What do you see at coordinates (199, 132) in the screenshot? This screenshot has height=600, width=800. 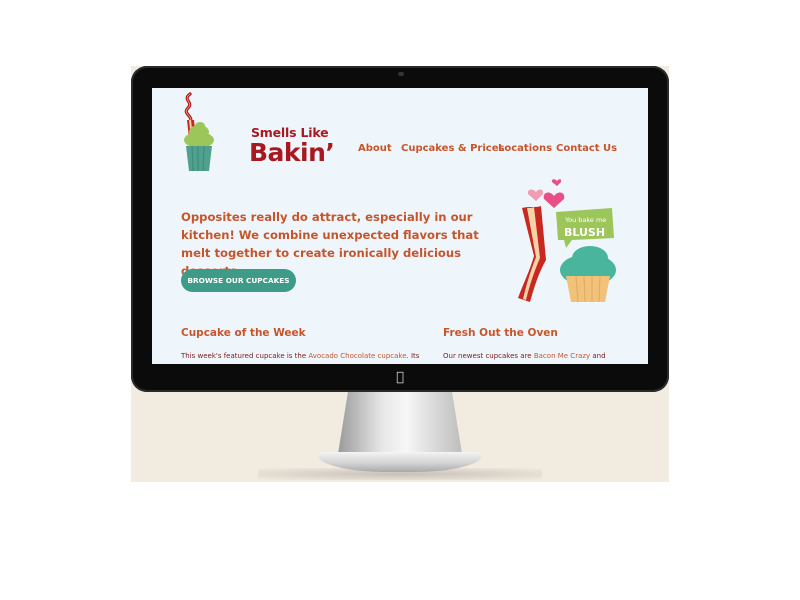 I see `cupcake-logo-icon` at bounding box center [199, 132].